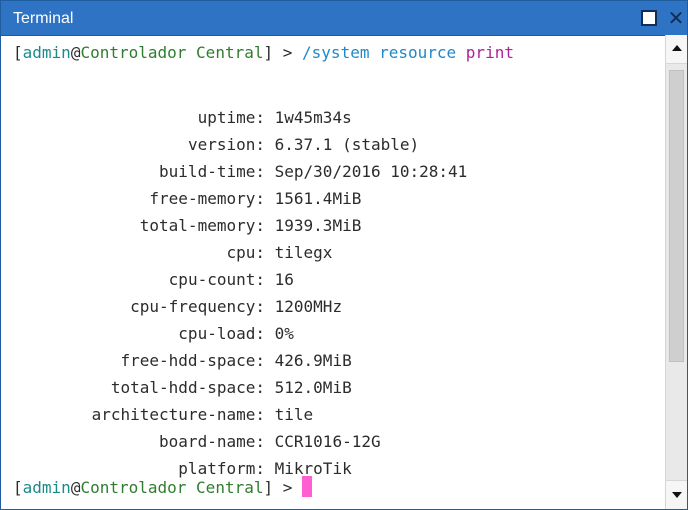 Image resolution: width=688 pixels, height=510 pixels. Describe the element at coordinates (384, 52) in the screenshot. I see `command-path: /system resource` at that location.